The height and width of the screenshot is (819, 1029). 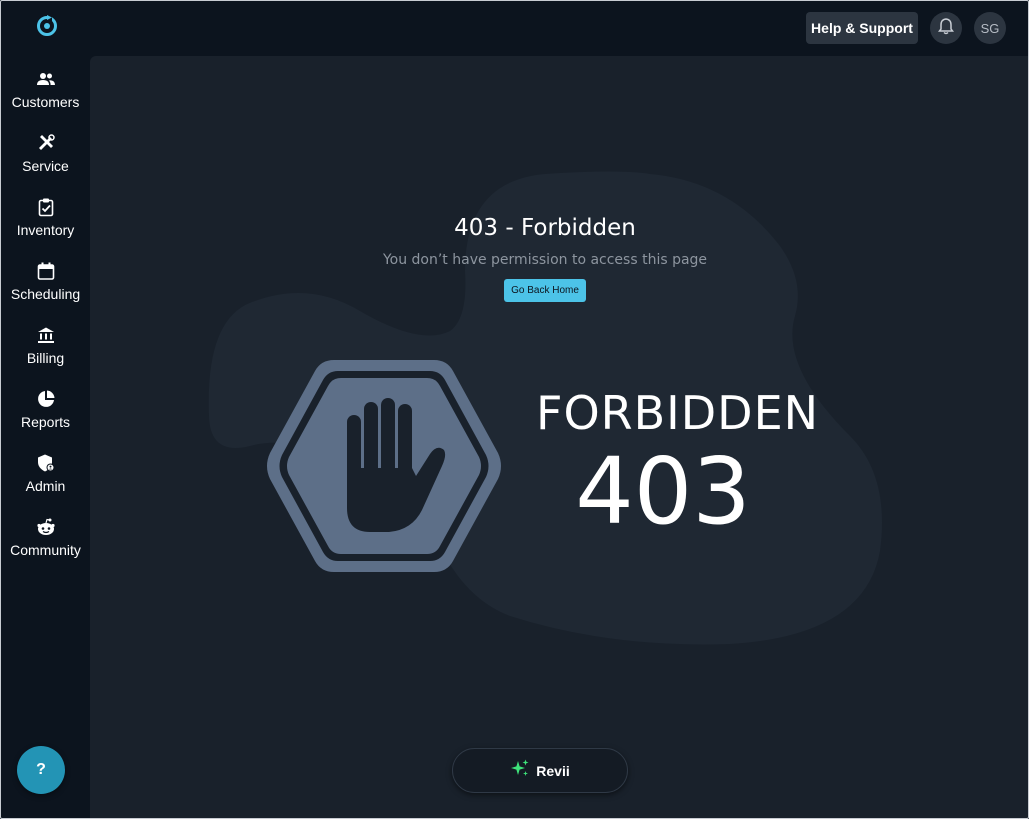 I want to click on forbidden-code: 403, so click(x=663, y=491).